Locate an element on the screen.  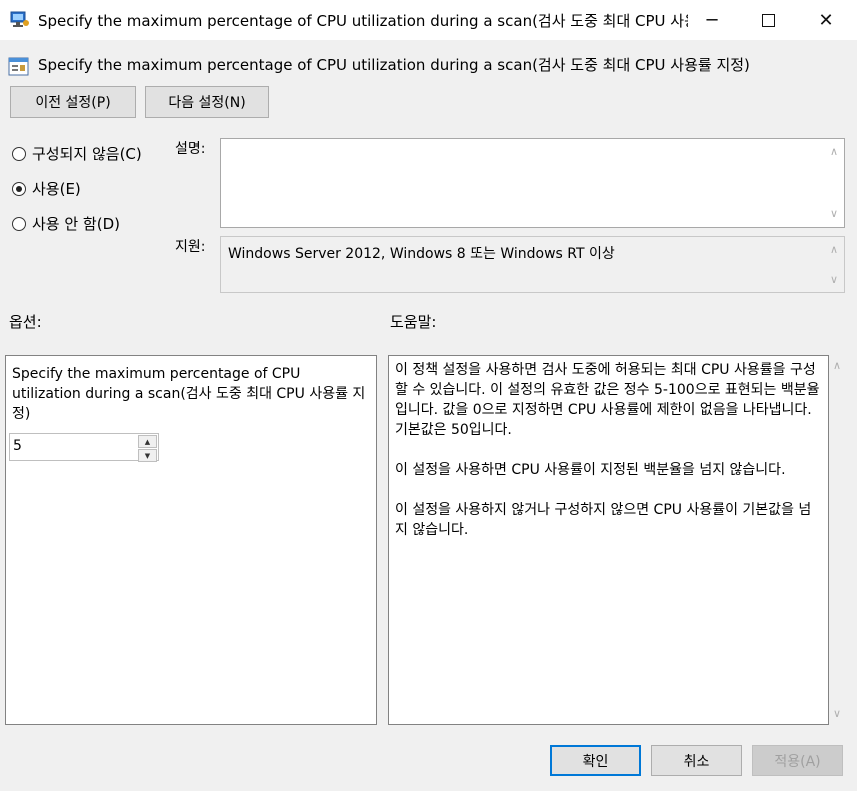
ok-button: 확인 is located at coordinates (595, 760).